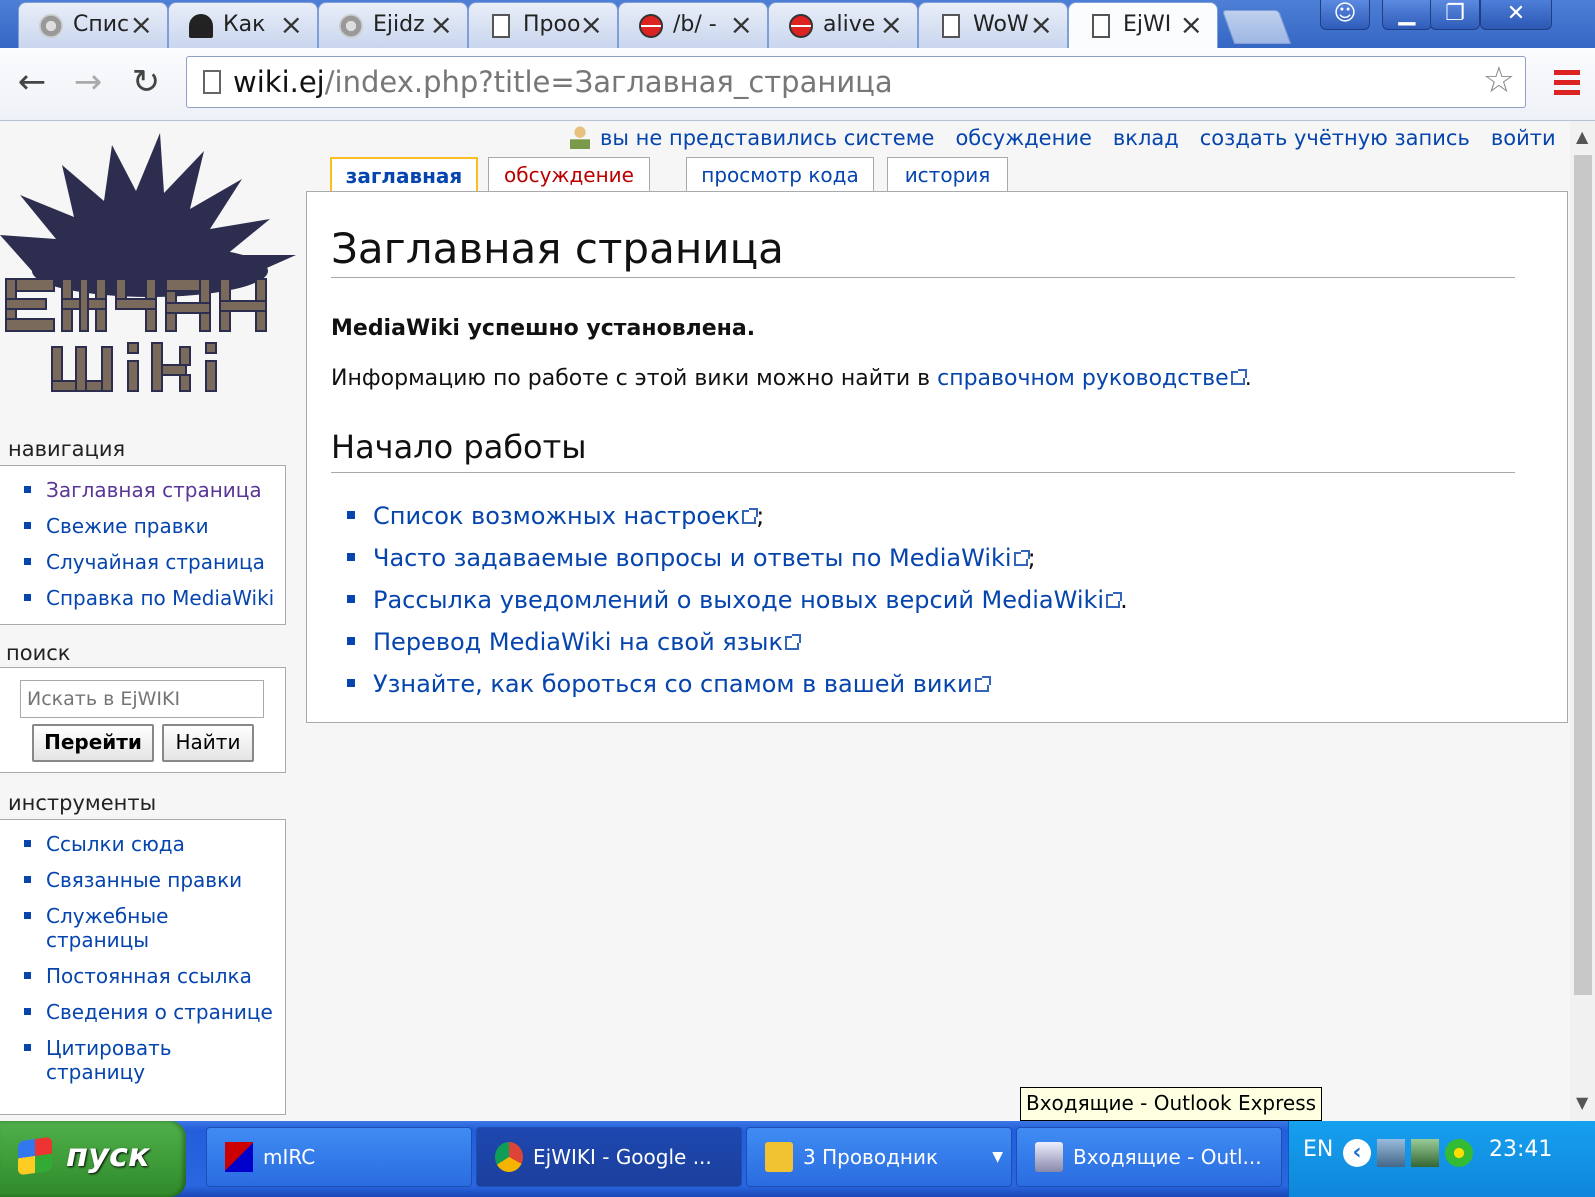 The width and height of the screenshot is (1595, 1197). I want to click on taskbar-tooltip: Входящие - Outlook Express, so click(1171, 1104).